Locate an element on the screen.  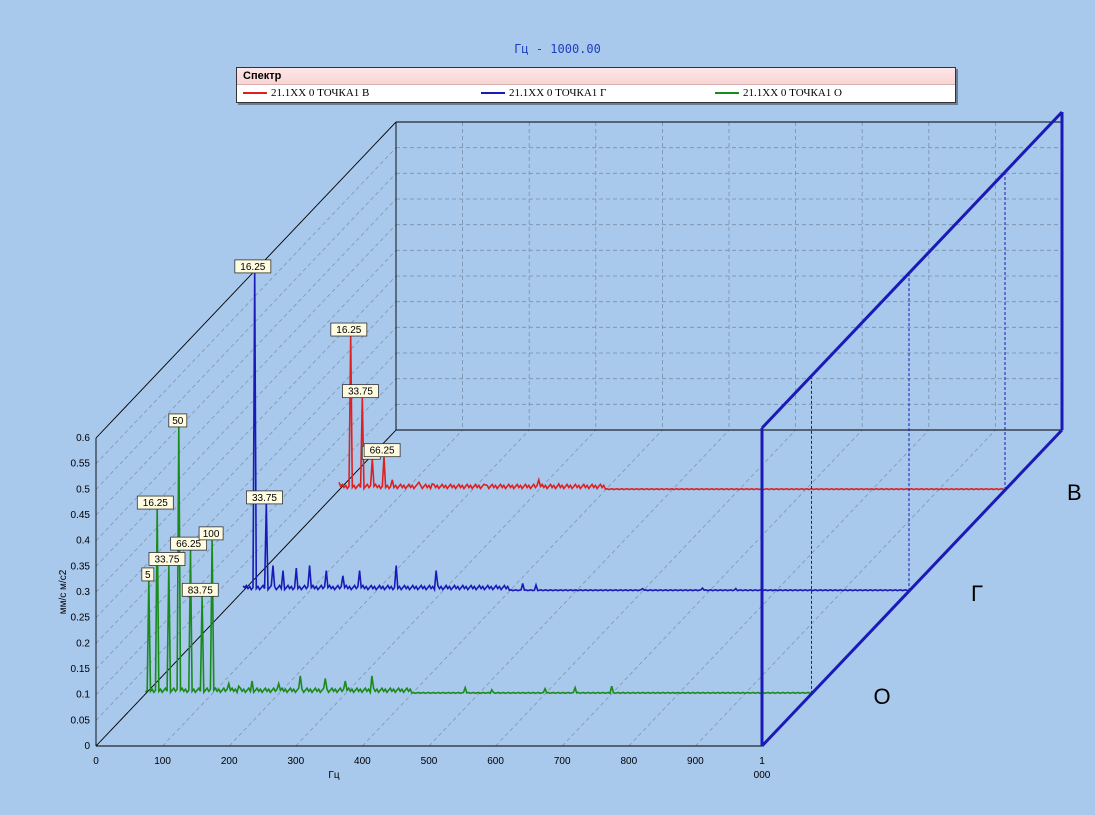
data-label-text: 100 is located at coordinates (211, 534).